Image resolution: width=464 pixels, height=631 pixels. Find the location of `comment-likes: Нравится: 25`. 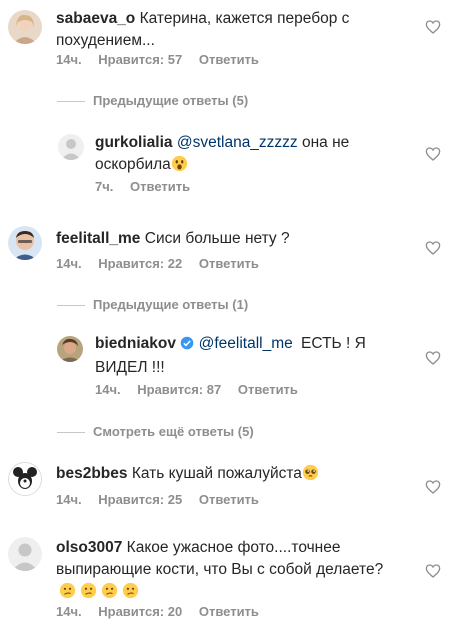

comment-likes: Нравится: 25 is located at coordinates (140, 500).